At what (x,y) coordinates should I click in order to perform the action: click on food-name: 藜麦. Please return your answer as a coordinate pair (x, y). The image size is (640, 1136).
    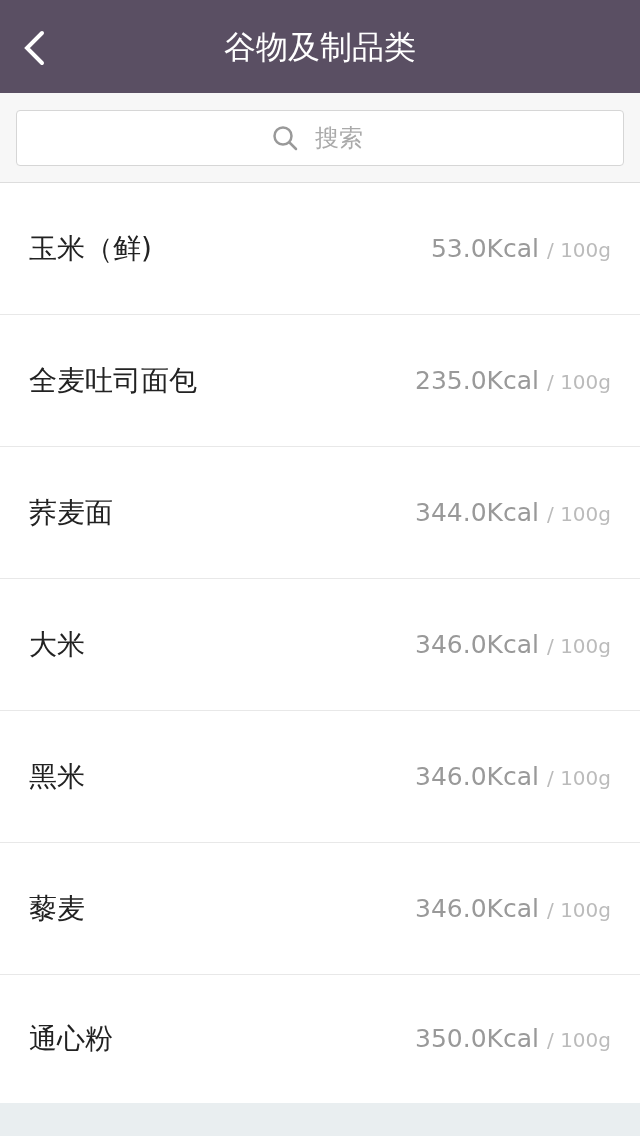
    Looking at the image, I should click on (57, 908).